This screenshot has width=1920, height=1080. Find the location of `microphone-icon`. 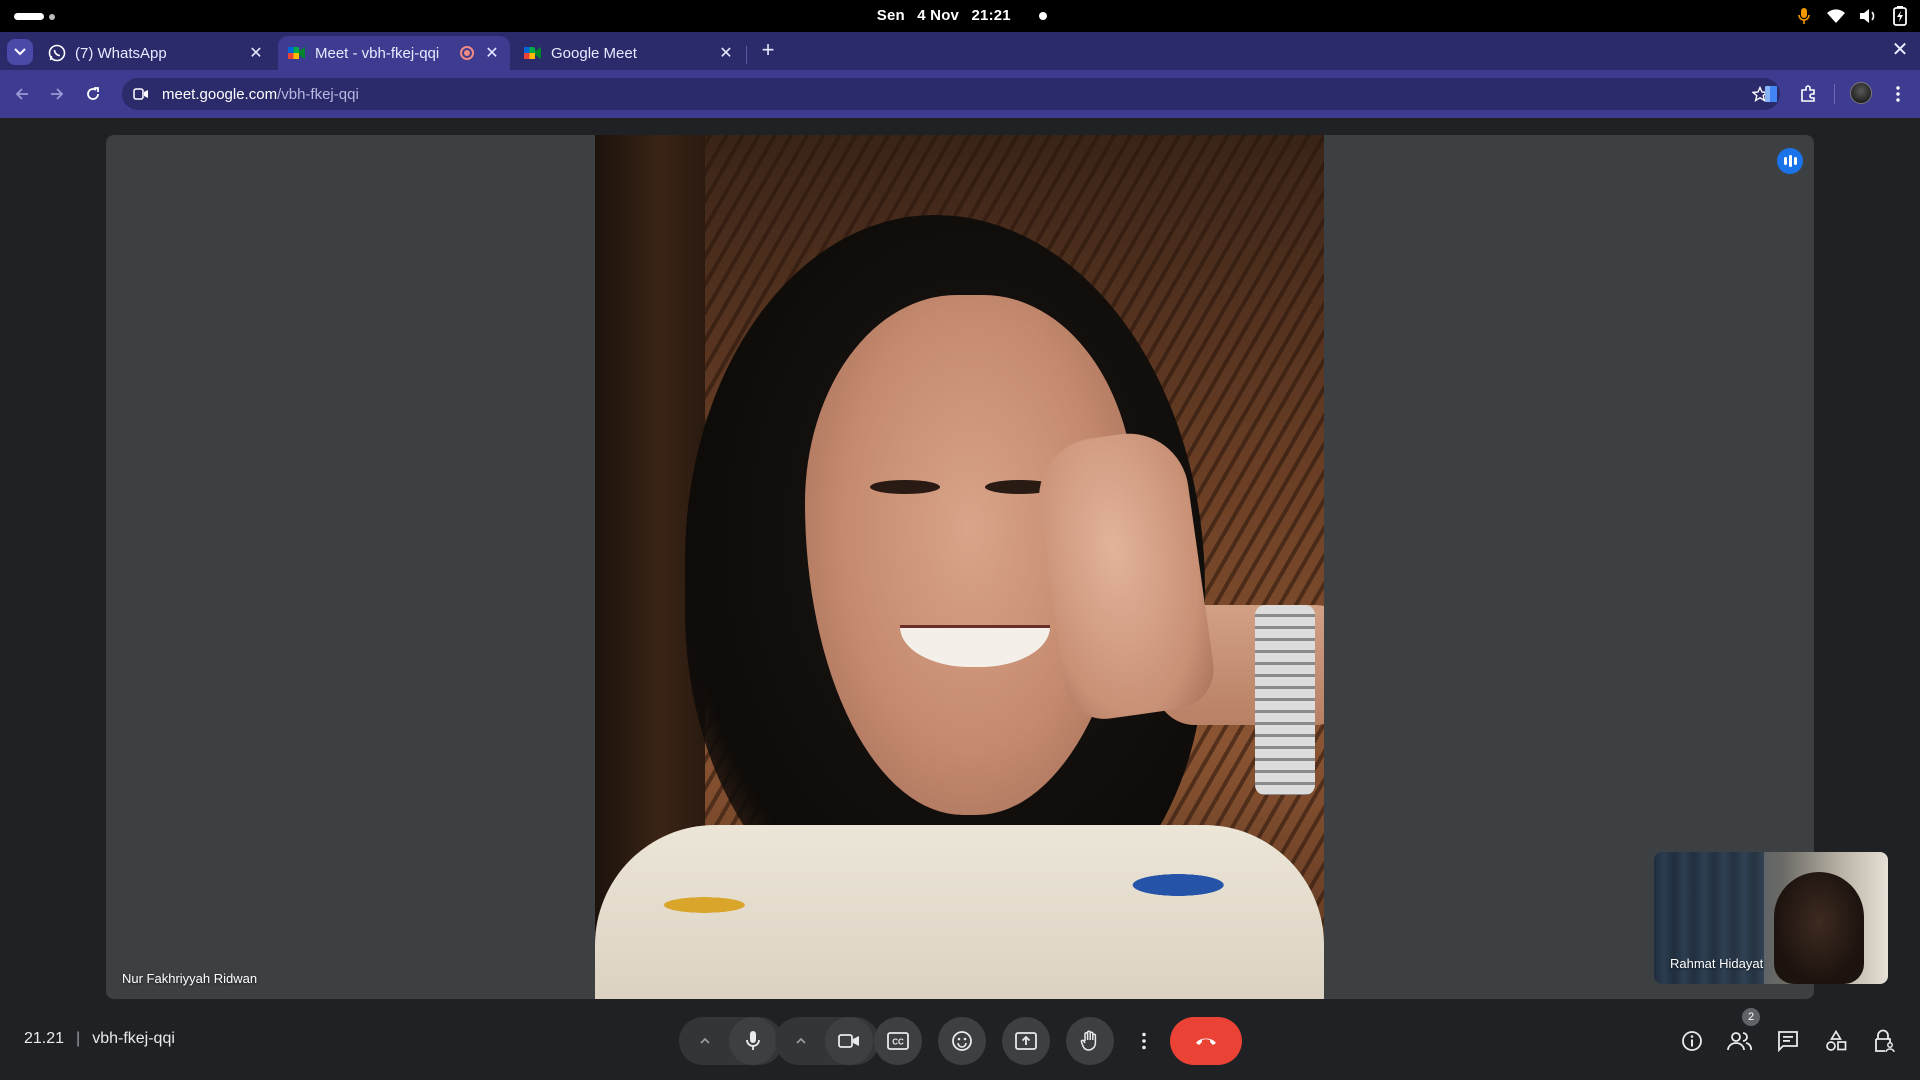

microphone-icon is located at coordinates (753, 1040).